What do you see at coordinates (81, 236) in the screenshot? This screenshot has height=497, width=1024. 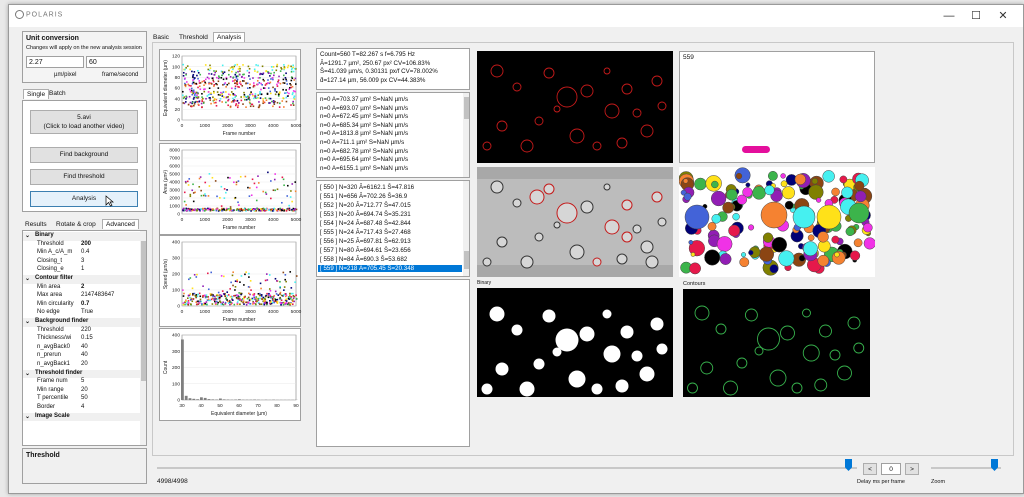 I see `property-category: ⌄ Binary` at bounding box center [81, 236].